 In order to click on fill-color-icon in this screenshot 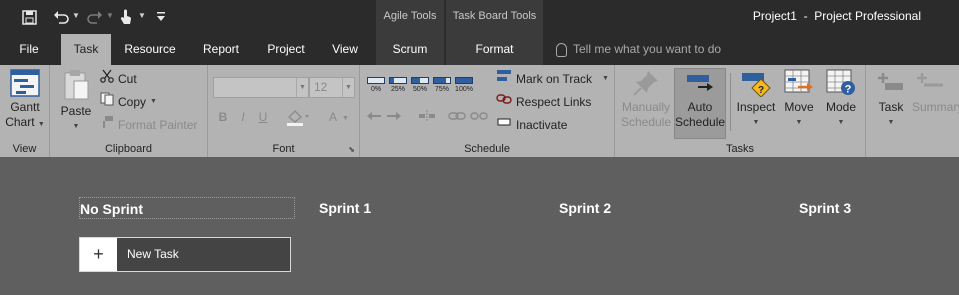, I will do `click(298, 118)`.